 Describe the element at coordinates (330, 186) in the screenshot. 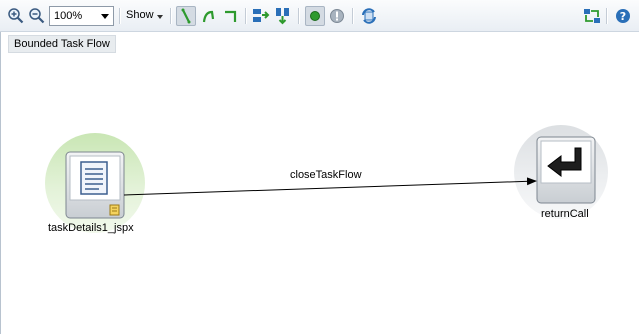

I see `control-flow-edge` at that location.